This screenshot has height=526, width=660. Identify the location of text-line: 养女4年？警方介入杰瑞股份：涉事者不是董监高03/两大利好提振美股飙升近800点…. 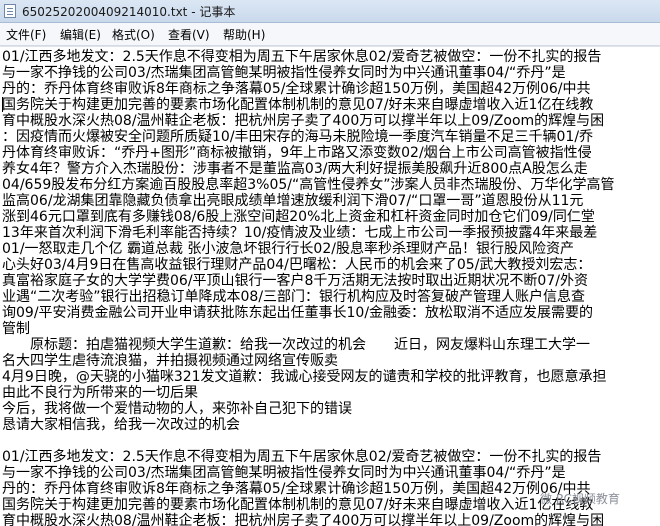
(295, 169).